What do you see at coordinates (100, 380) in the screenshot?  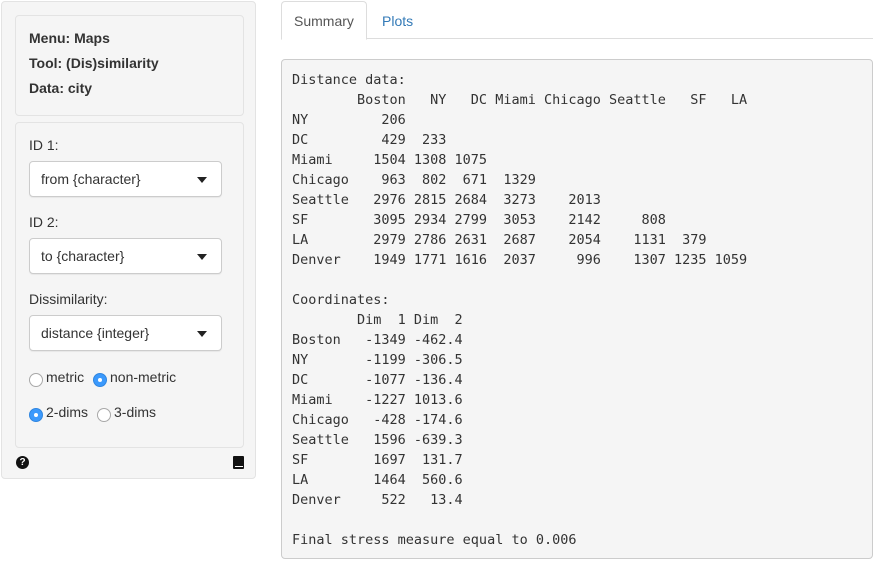 I see `radio-non-metric` at bounding box center [100, 380].